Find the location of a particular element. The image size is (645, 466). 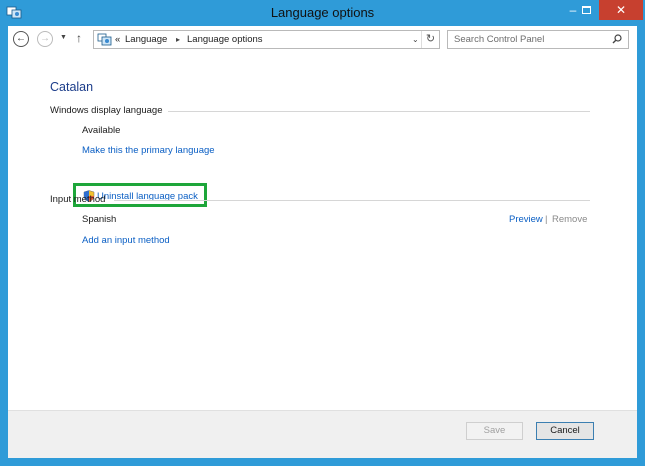

breadcrumb-overflow: « is located at coordinates (117, 39).